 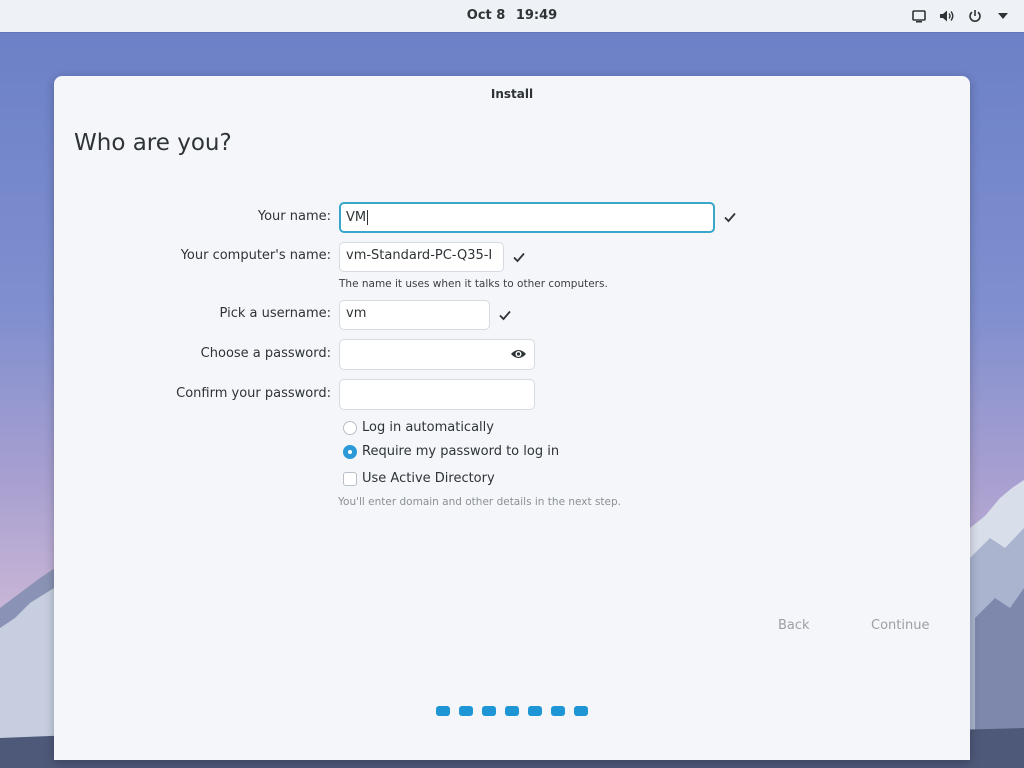 What do you see at coordinates (1003, 16) in the screenshot?
I see `menu-arrow-icon` at bounding box center [1003, 16].